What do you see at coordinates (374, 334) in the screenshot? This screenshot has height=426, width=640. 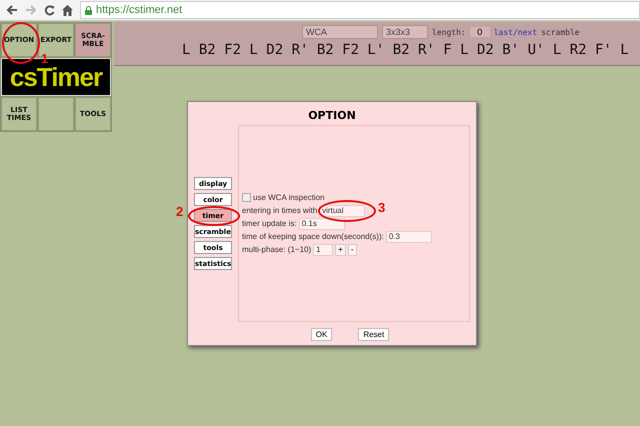 I see `dialog-button: Reset` at bounding box center [374, 334].